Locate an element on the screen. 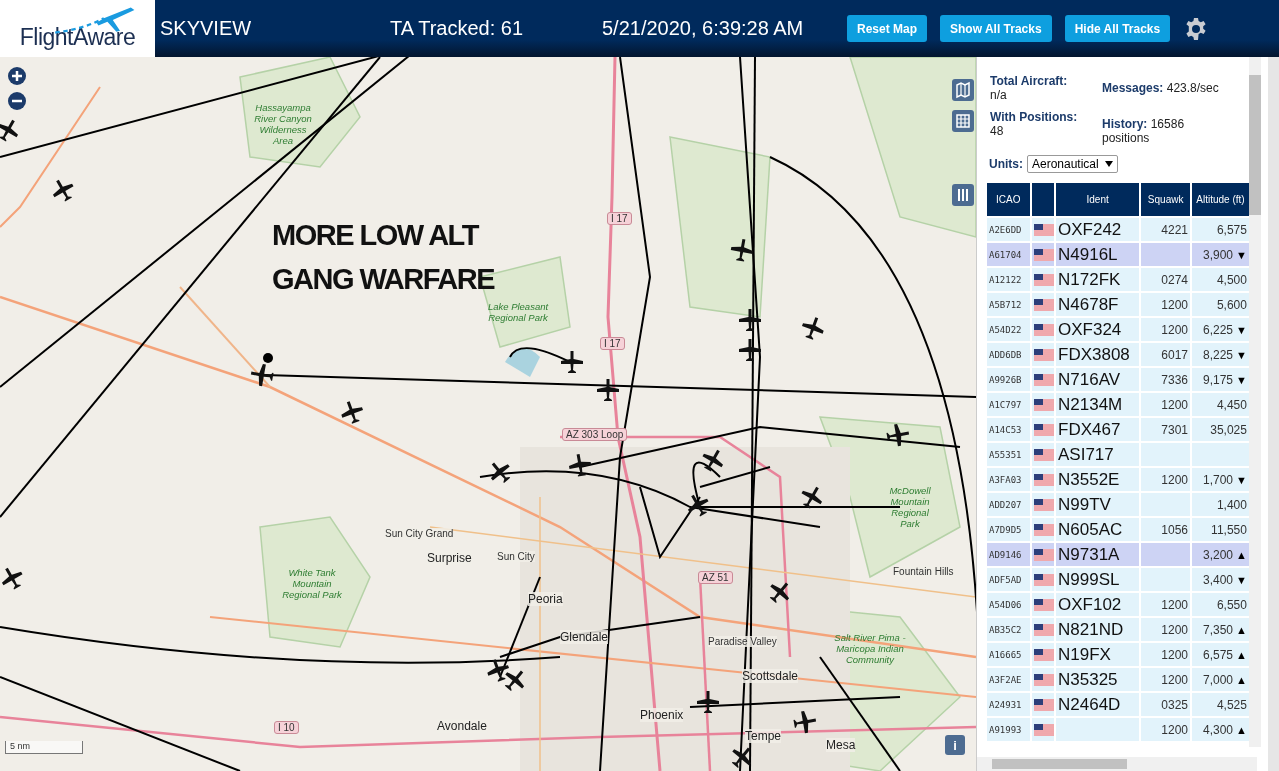 The width and height of the screenshot is (1279, 771). table-cell: AD9146 is located at coordinates (1008, 554).